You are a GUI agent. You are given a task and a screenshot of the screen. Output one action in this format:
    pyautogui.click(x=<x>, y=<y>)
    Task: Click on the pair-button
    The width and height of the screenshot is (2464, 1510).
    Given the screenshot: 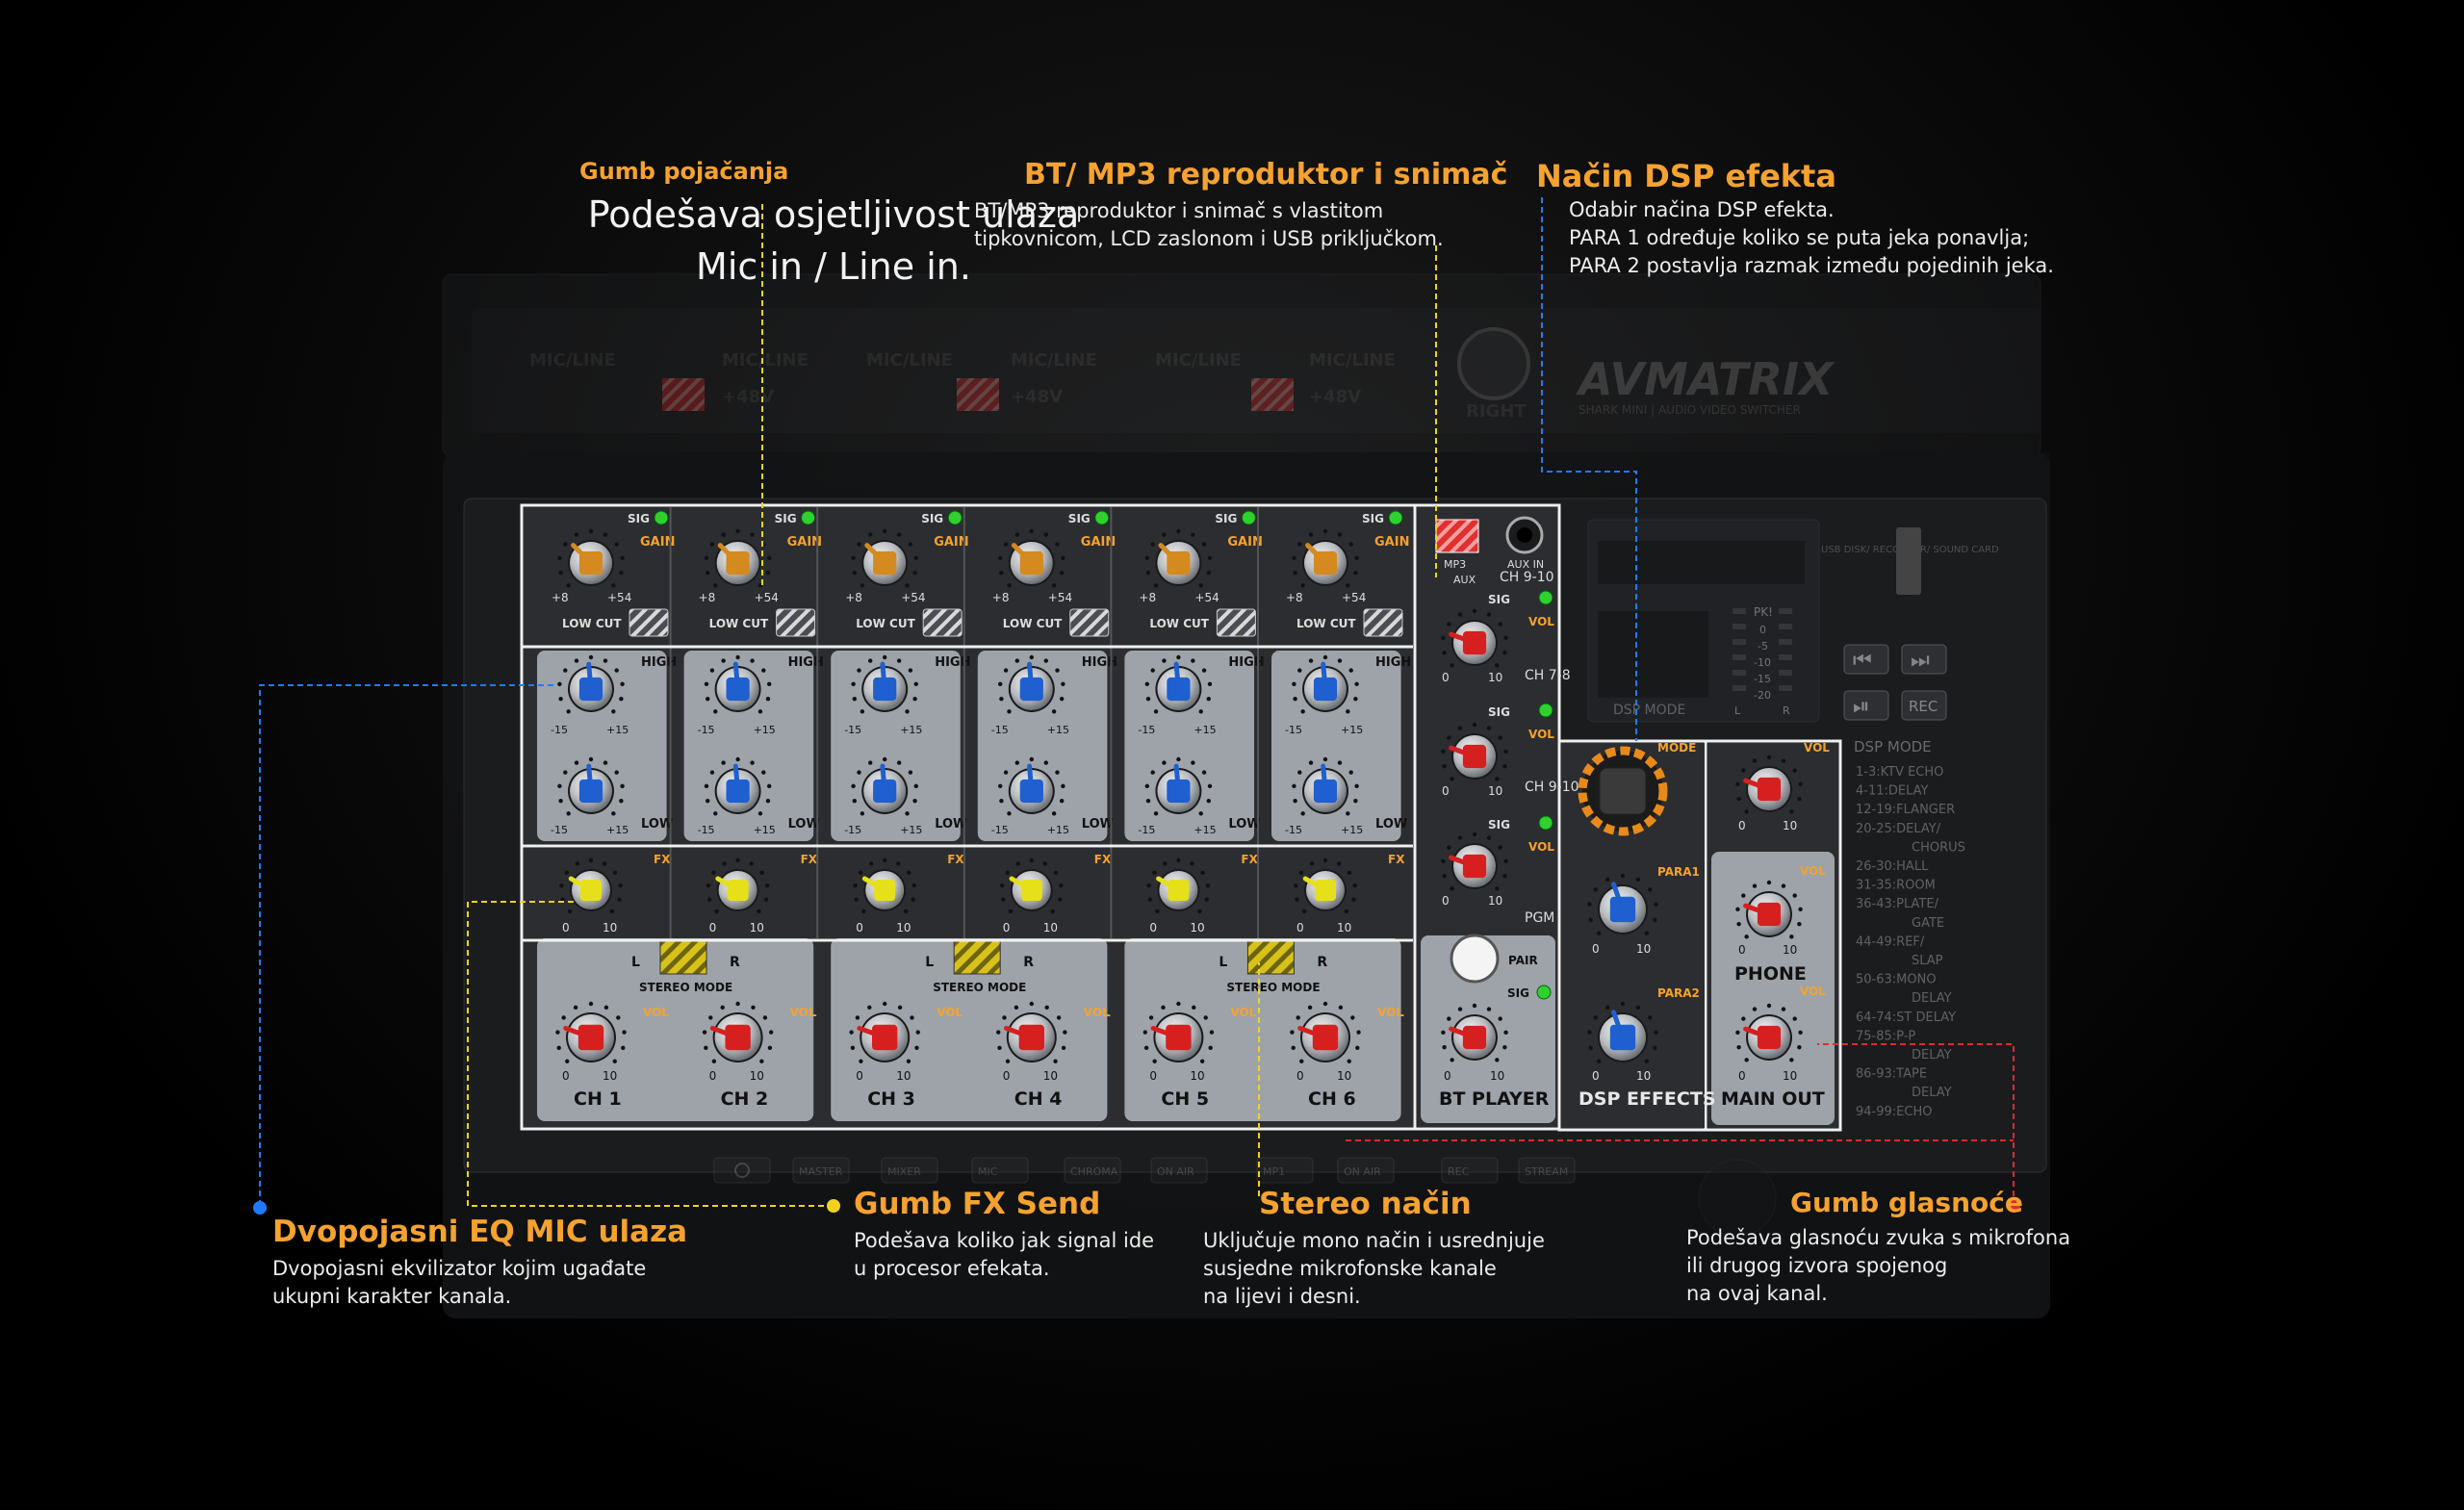 What is the action you would take?
    pyautogui.click(x=1475, y=959)
    